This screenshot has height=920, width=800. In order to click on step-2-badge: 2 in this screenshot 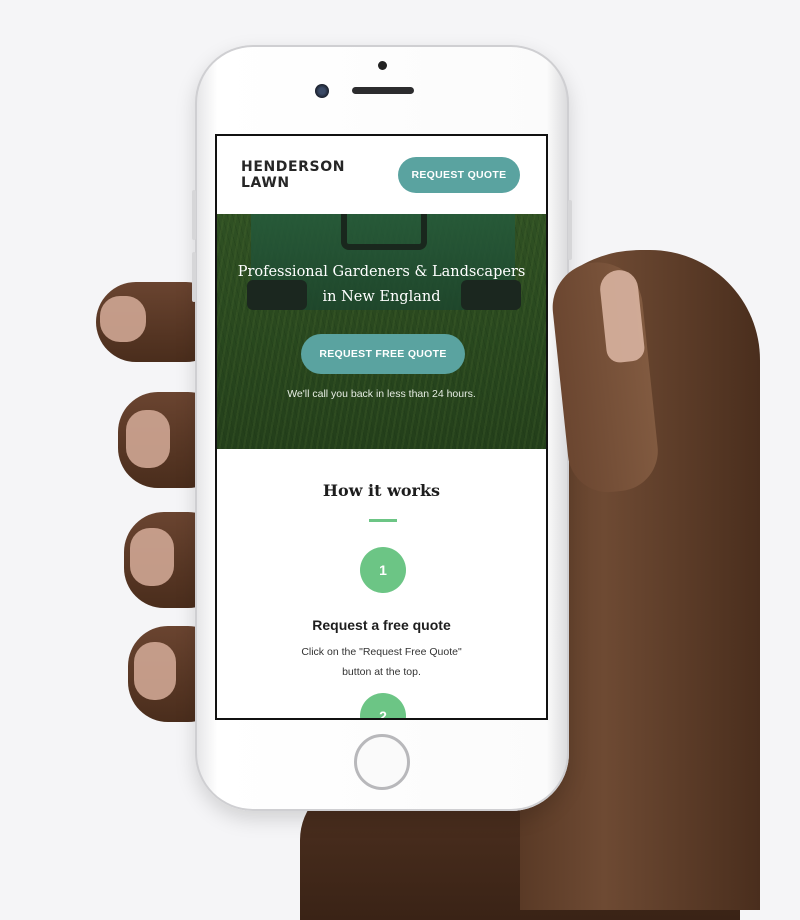, I will do `click(383, 705)`.